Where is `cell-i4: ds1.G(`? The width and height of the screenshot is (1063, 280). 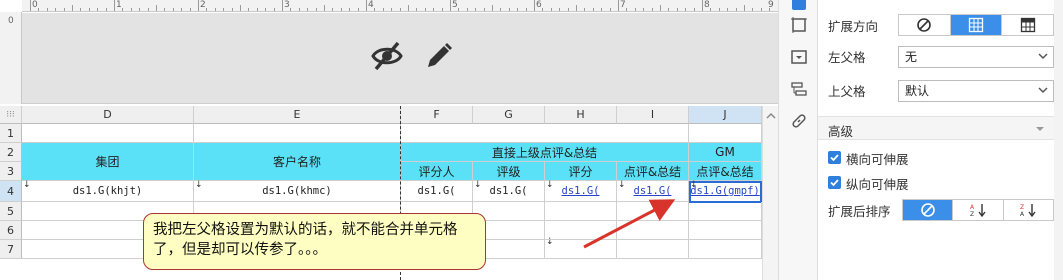
cell-i4: ds1.G( is located at coordinates (653, 191).